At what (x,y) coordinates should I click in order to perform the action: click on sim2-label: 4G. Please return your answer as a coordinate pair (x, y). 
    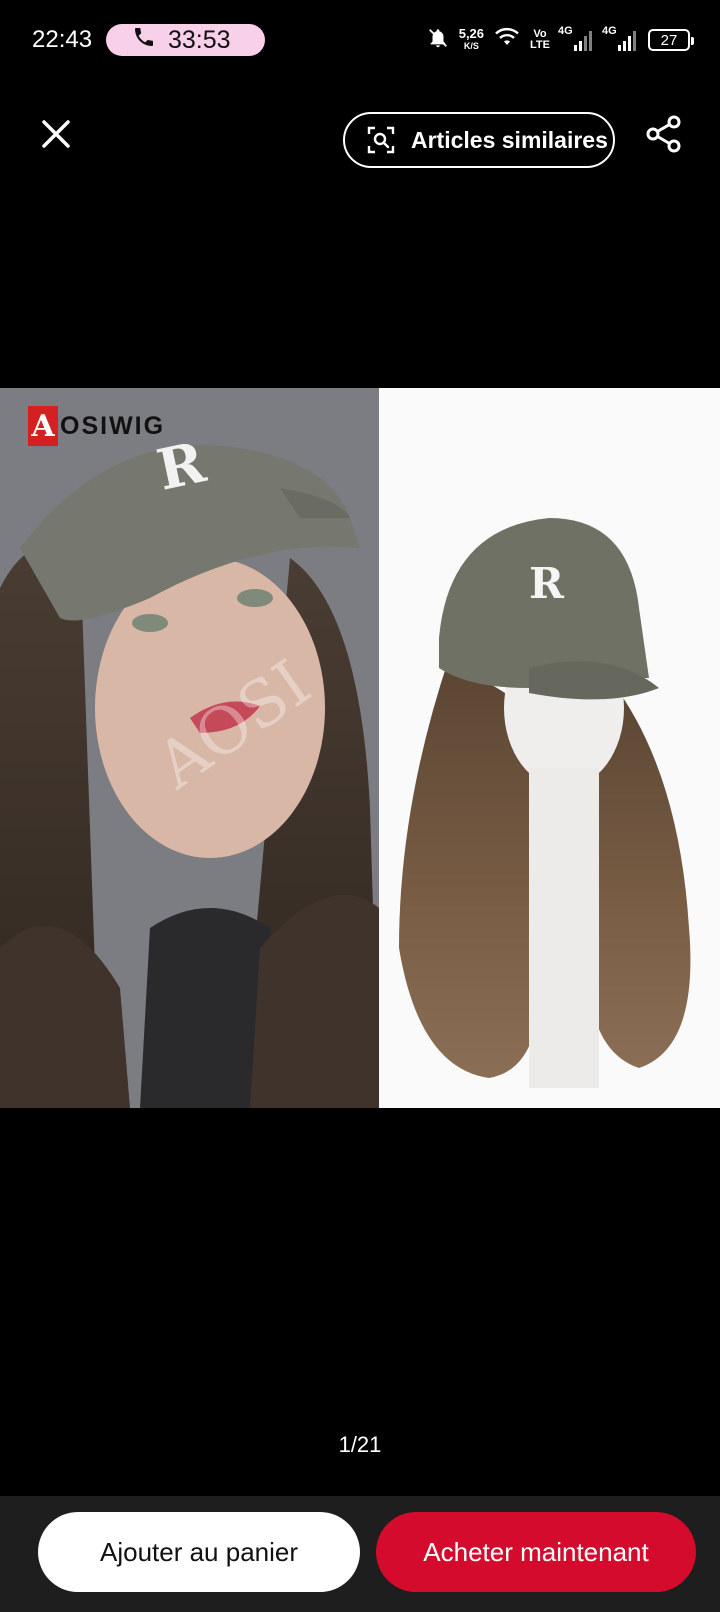
    Looking at the image, I should click on (609, 31).